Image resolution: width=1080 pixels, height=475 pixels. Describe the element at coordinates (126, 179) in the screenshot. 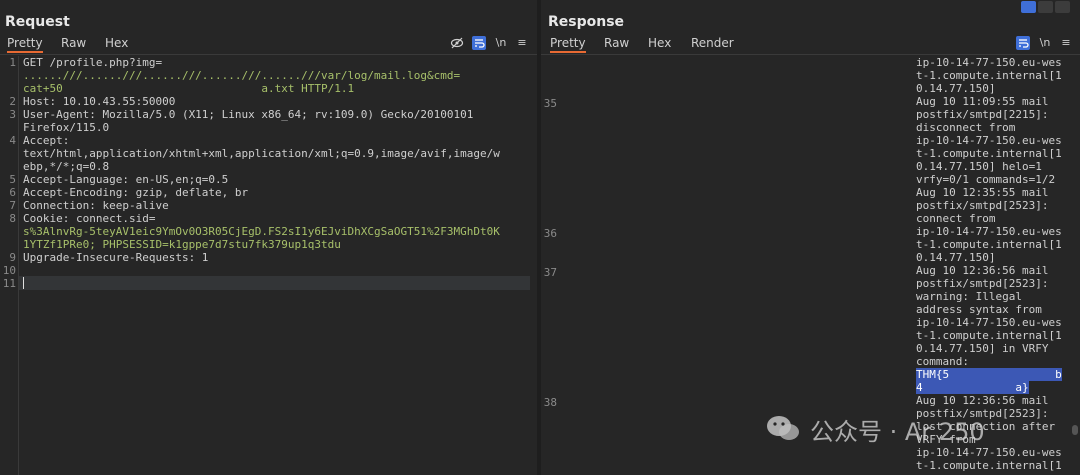

I see `request-line: Accept-Language: en-US,en;q=0.5` at that location.